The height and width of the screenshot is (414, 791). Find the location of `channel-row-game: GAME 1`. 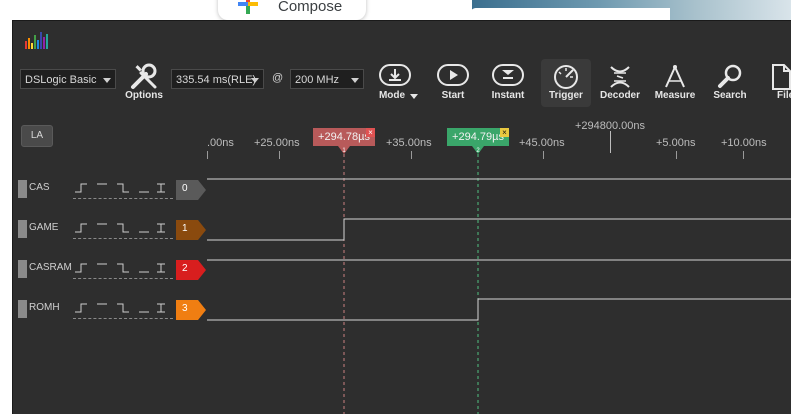

channel-row-game: GAME 1 is located at coordinates (402, 231).